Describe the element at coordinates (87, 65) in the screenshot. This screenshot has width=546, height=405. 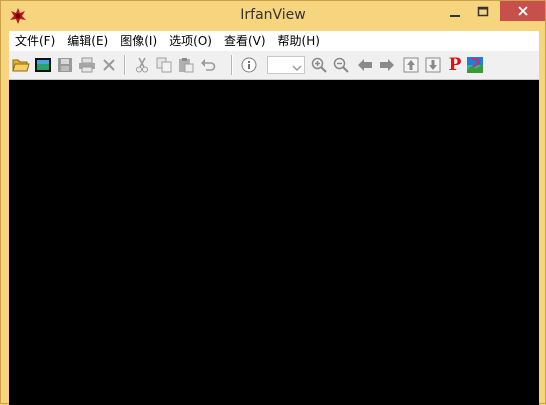
I see `print-icon` at that location.